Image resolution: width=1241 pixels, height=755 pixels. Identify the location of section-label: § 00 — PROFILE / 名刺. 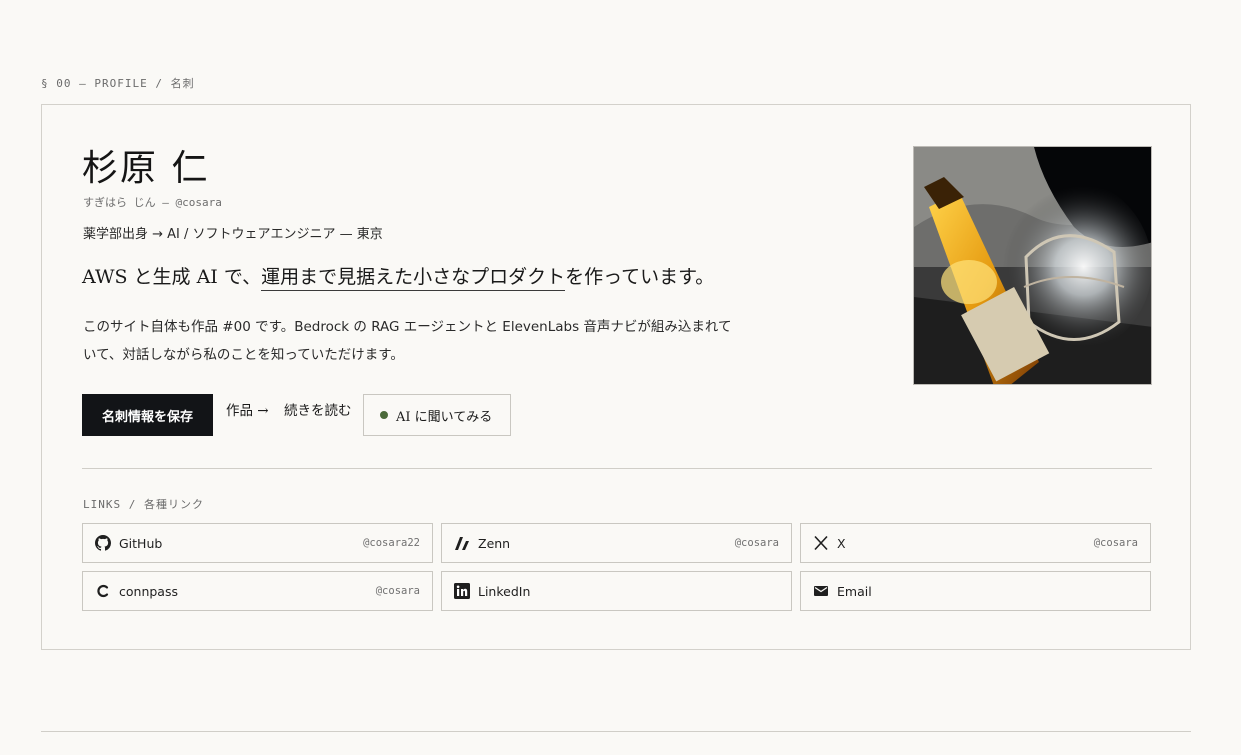
(118, 83).